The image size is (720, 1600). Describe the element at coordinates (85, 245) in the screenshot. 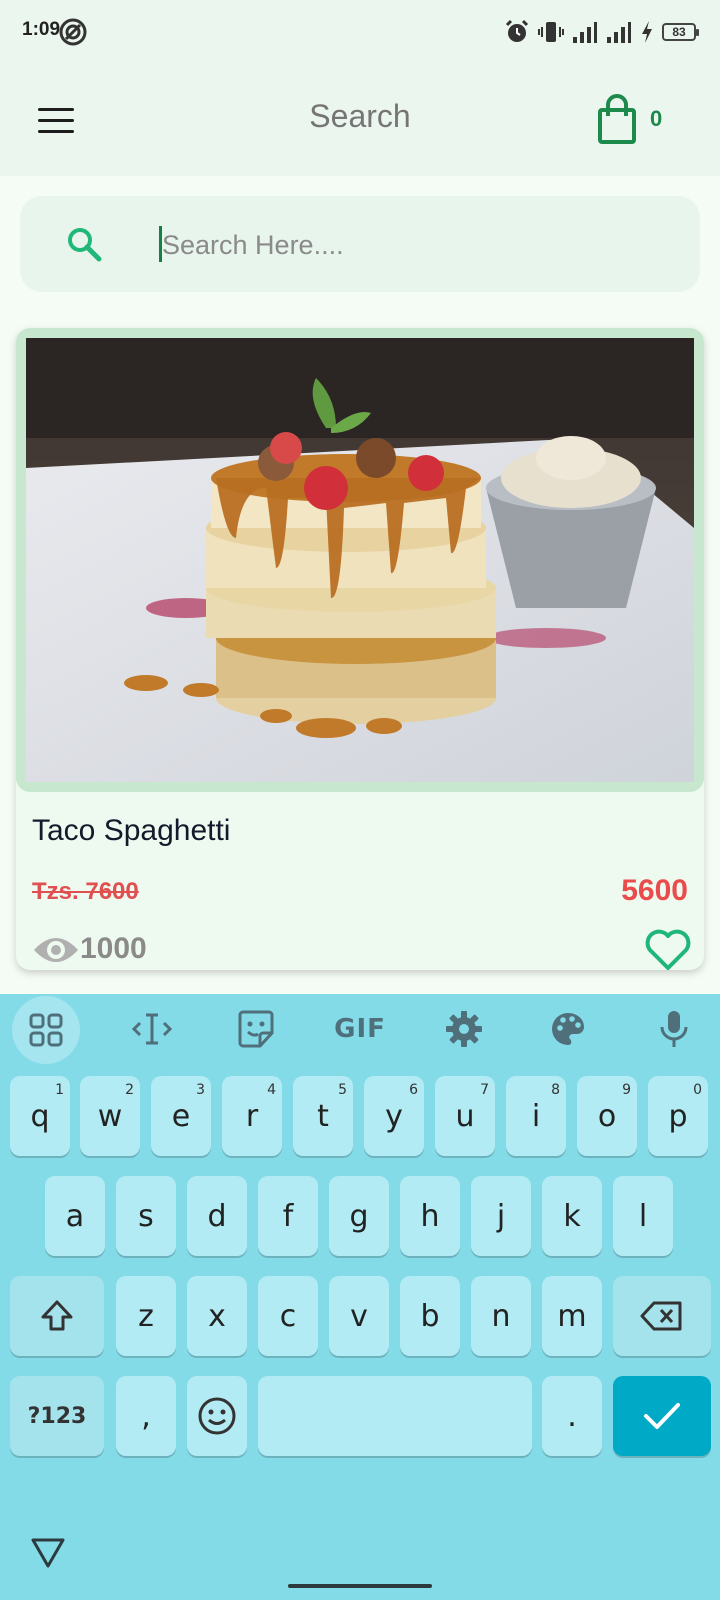

I see `search-icon` at that location.